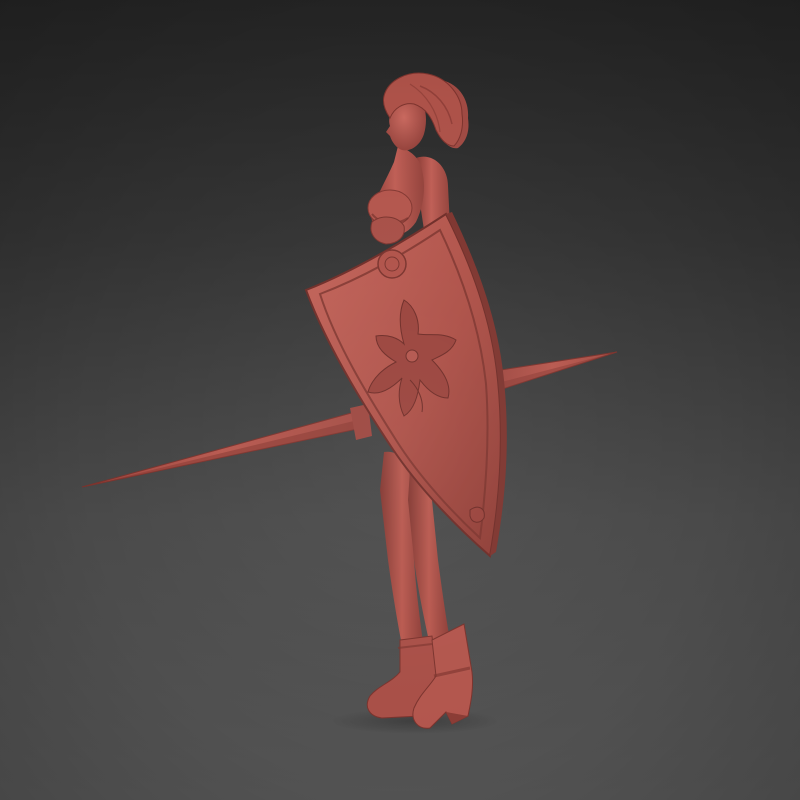 This screenshot has width=800, height=800. What do you see at coordinates (477, 514) in the screenshot?
I see `shield-ornament-bottom` at bounding box center [477, 514].